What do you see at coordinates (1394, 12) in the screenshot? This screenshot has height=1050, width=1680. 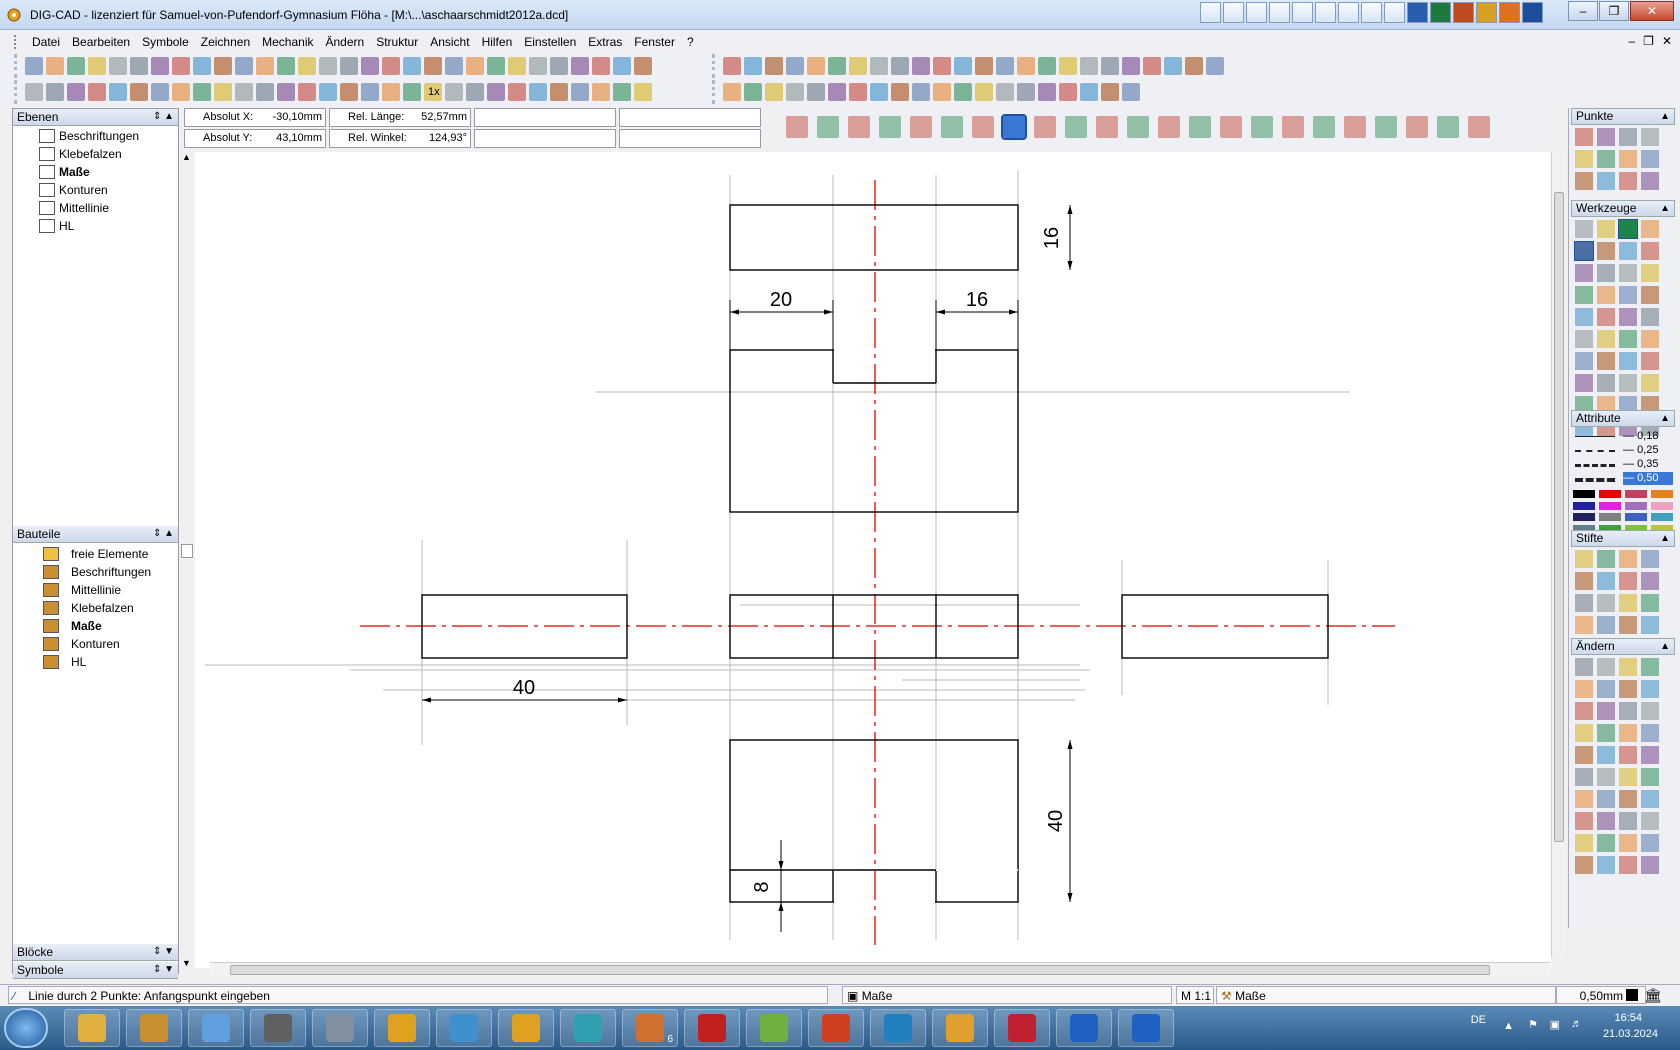 I see `note-icon` at bounding box center [1394, 12].